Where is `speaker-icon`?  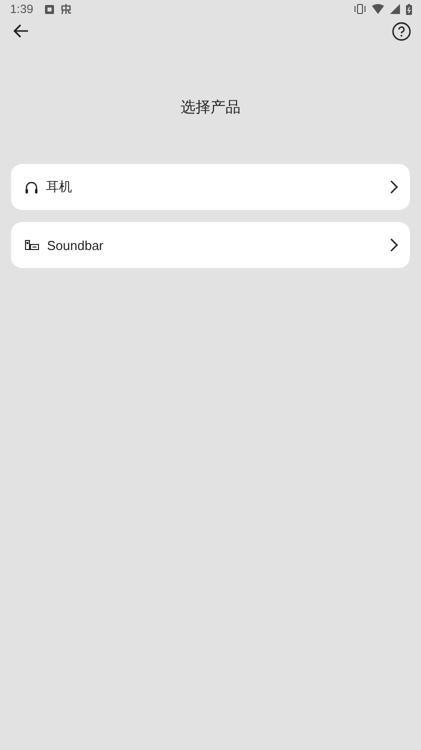
speaker-icon is located at coordinates (32, 245).